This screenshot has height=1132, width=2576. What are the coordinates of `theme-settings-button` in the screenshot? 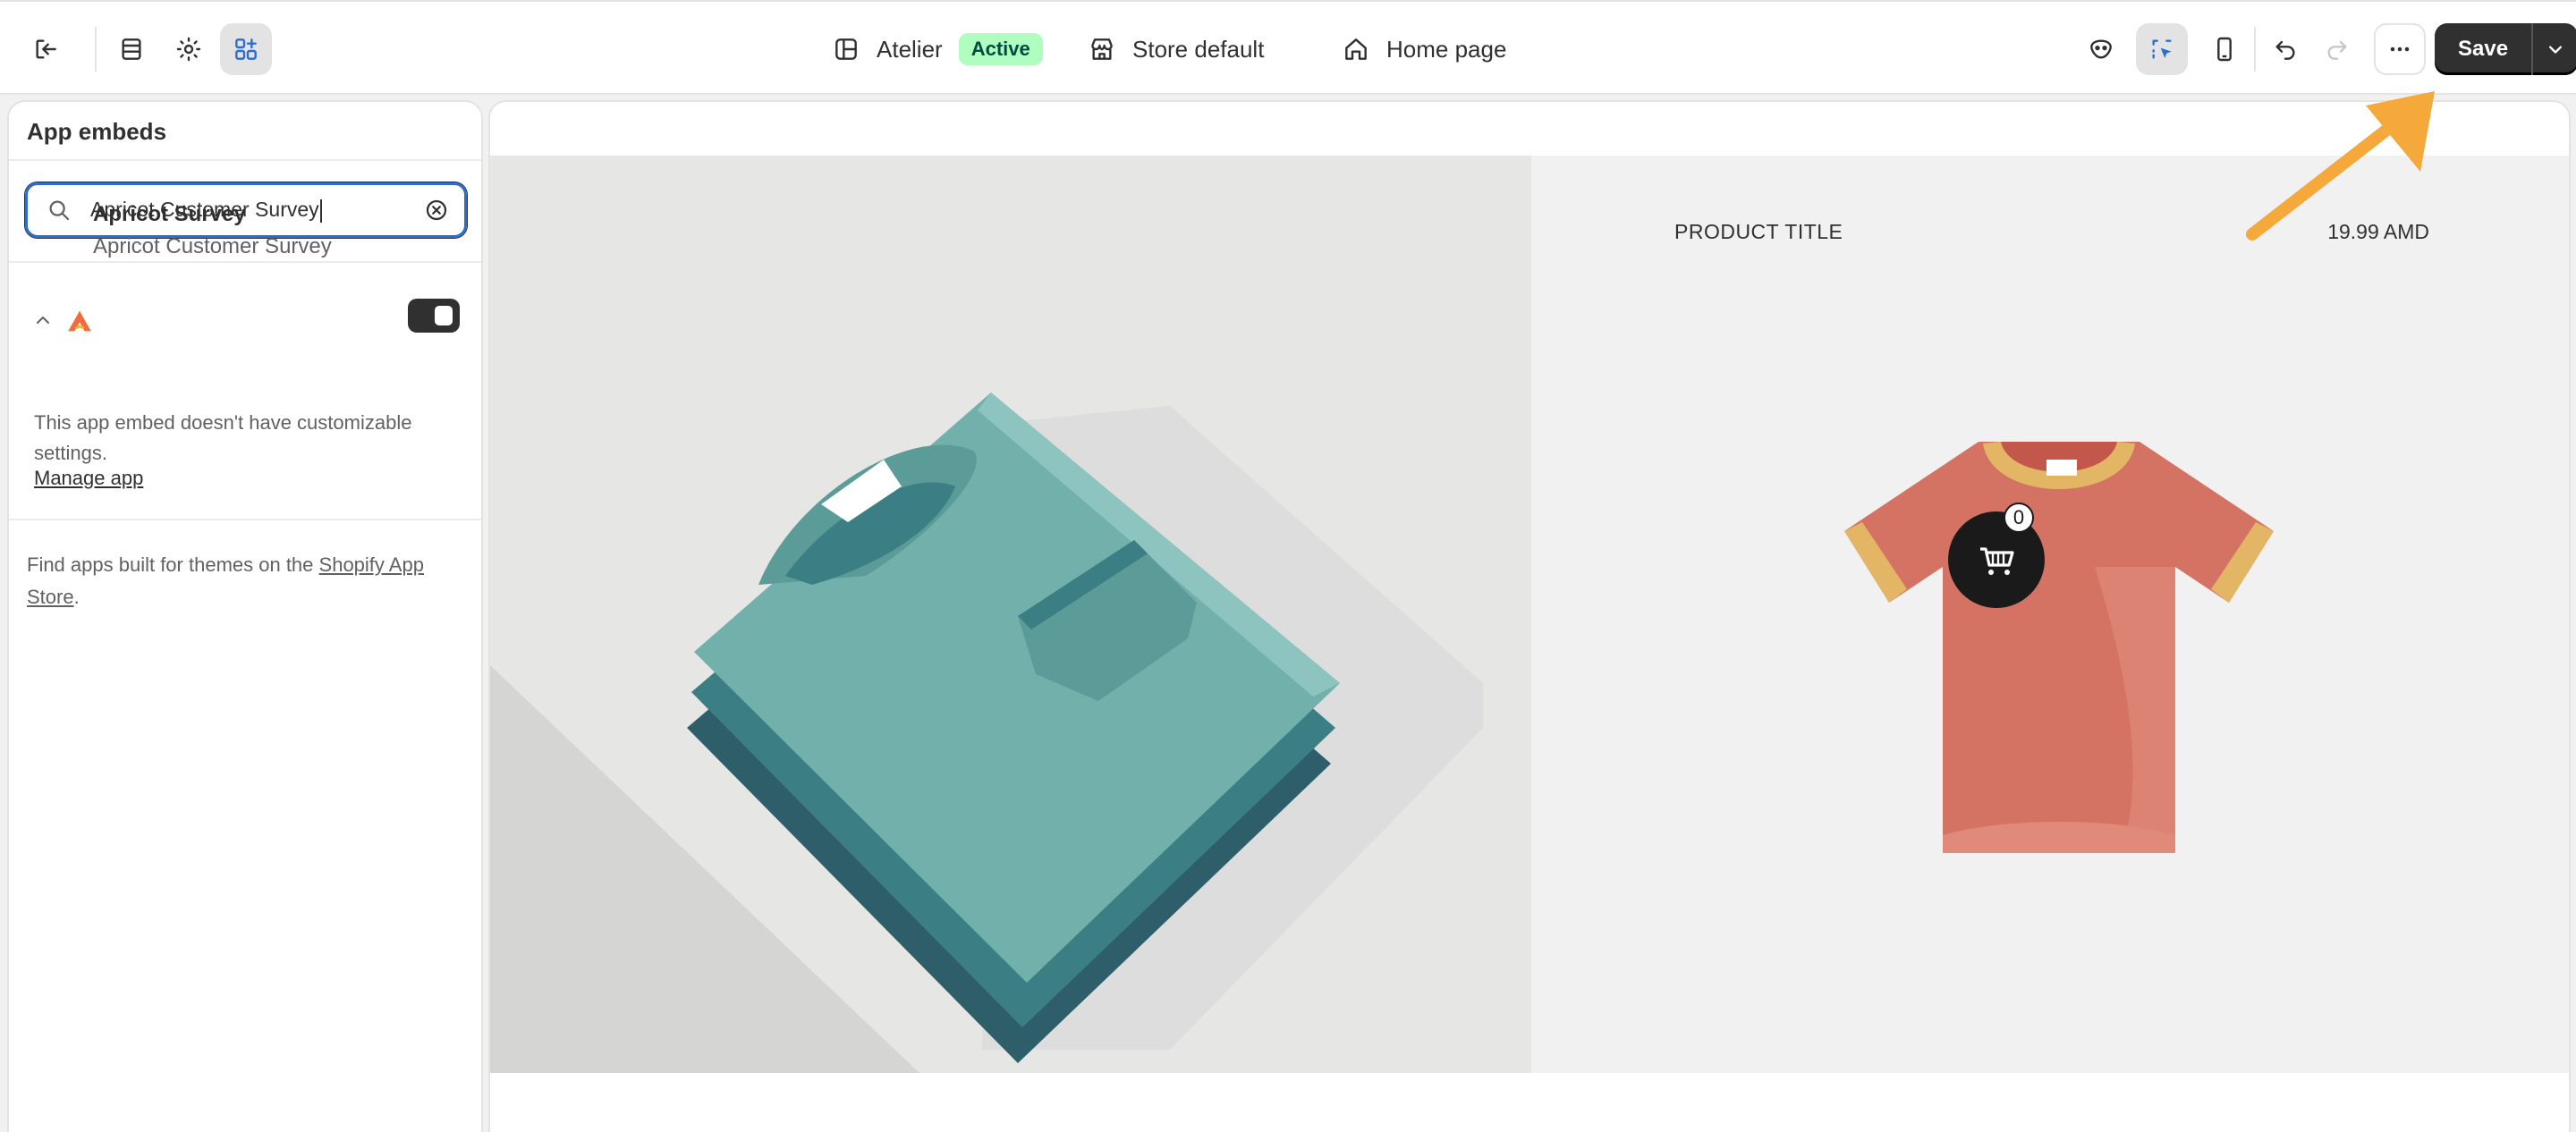 It's located at (189, 49).